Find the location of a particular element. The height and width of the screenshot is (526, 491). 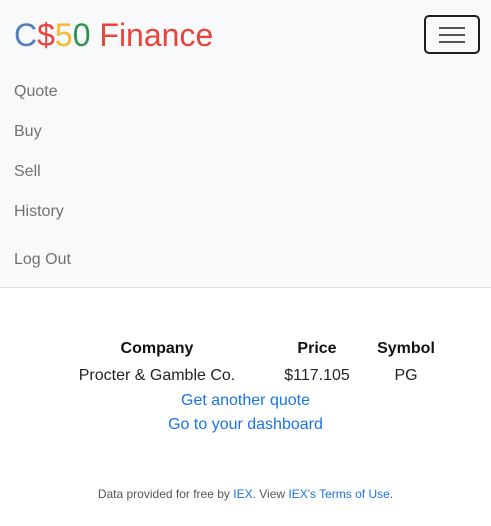

nav-item-quote: Quote is located at coordinates (36, 92).